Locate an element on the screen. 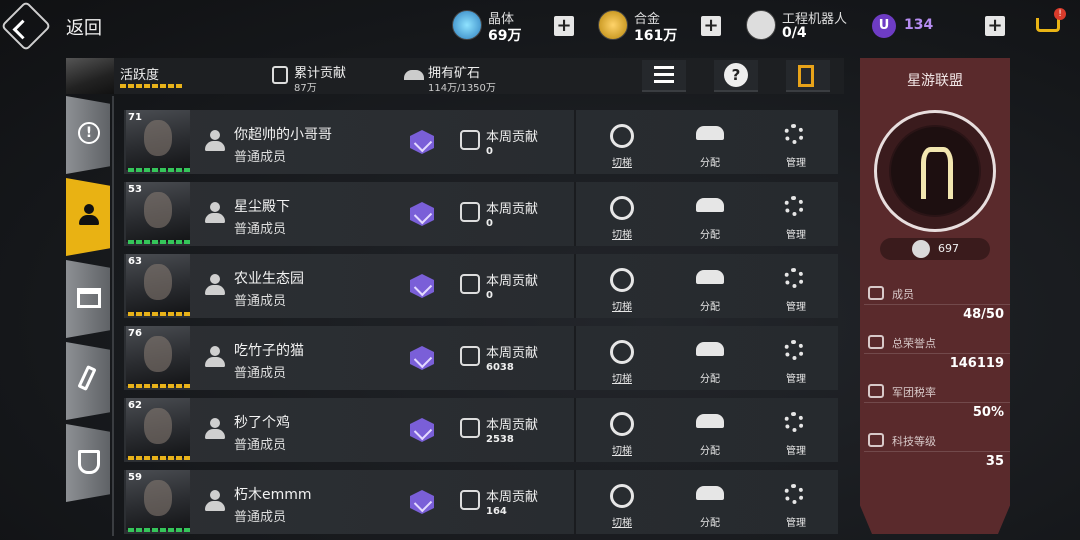  rank-badge-icon is located at coordinates (422, 358).